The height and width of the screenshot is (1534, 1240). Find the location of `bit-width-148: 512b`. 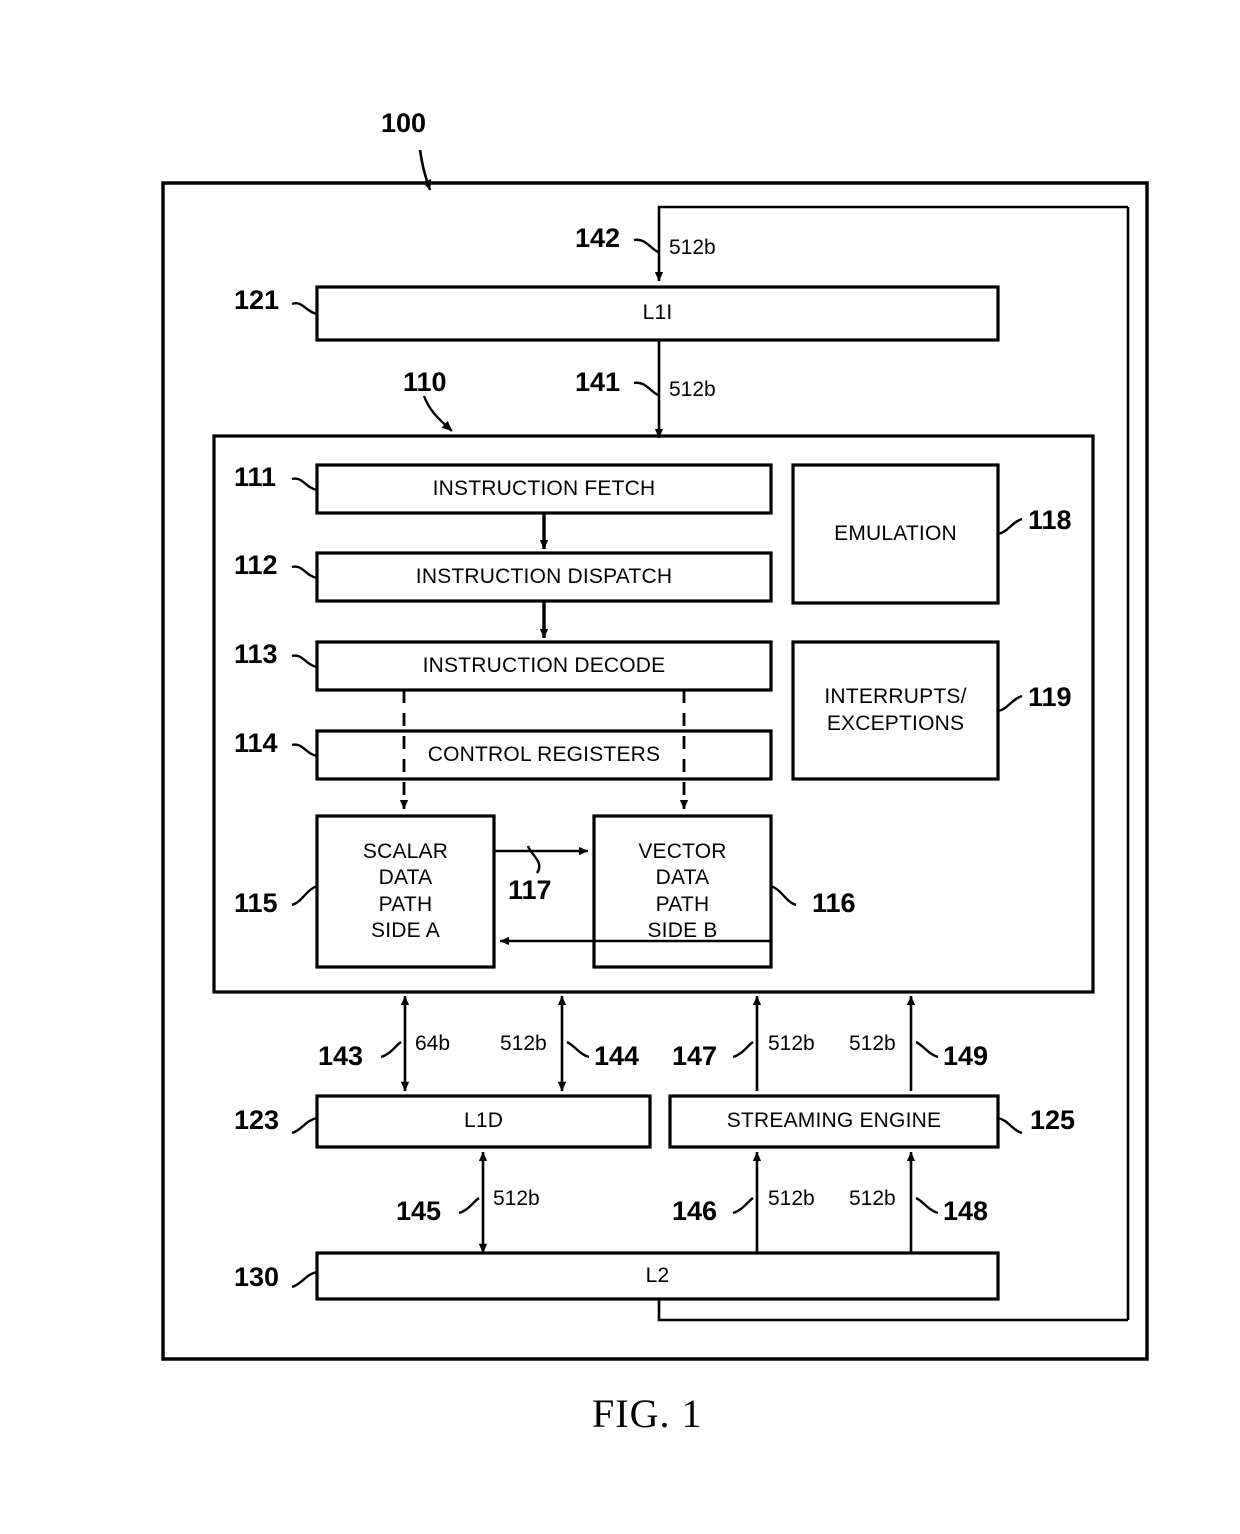

bit-width-148: 512b is located at coordinates (872, 1198).